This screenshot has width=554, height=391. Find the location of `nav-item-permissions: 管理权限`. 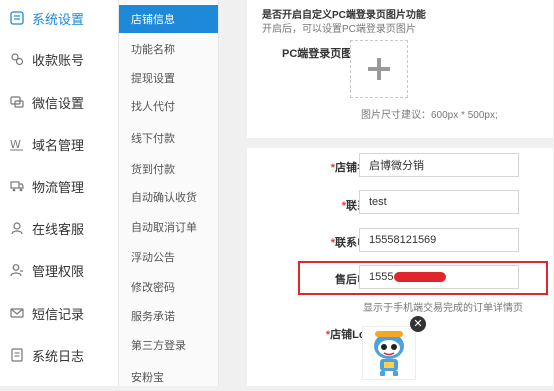

nav-item-permissions: 管理权限 is located at coordinates (59, 270).